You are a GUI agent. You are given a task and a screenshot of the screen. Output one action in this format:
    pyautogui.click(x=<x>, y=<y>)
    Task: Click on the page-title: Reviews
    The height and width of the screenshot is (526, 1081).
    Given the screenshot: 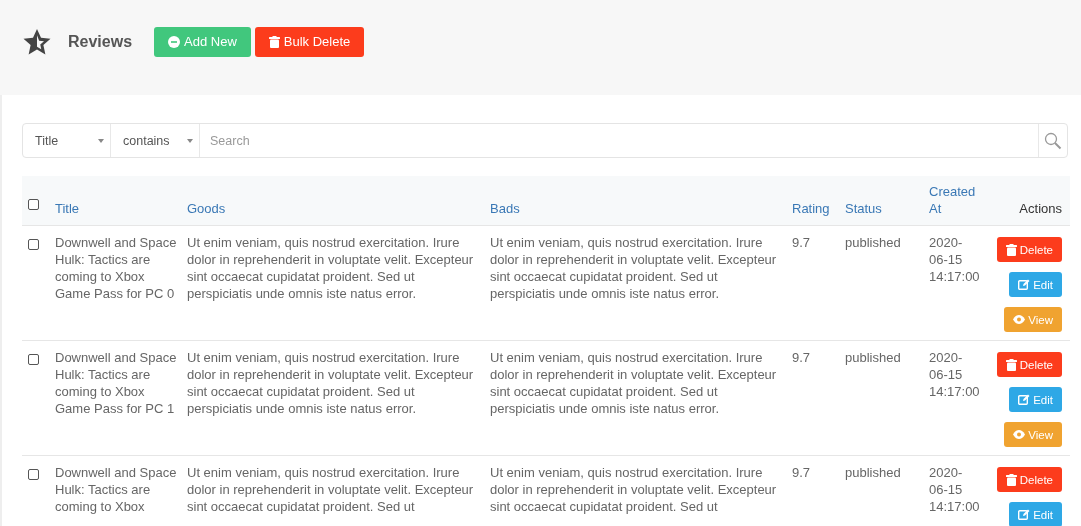 What is the action you would take?
    pyautogui.click(x=100, y=41)
    